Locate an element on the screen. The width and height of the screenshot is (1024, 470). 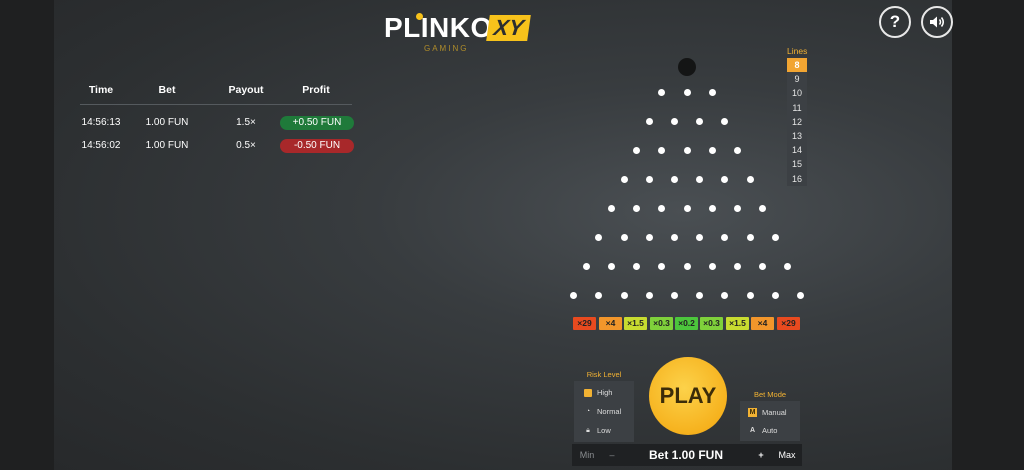
mode-auto-option: A Auto is located at coordinates (770, 430).